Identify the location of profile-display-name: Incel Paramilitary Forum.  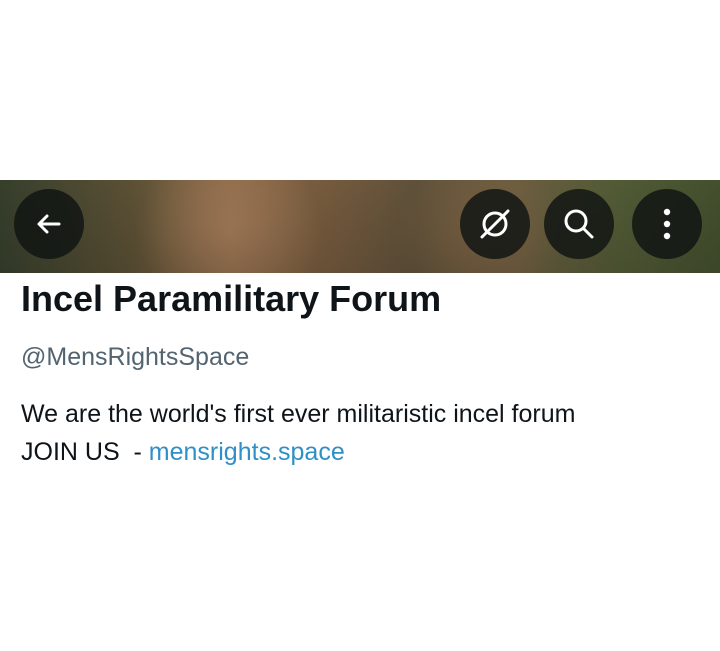
(231, 298).